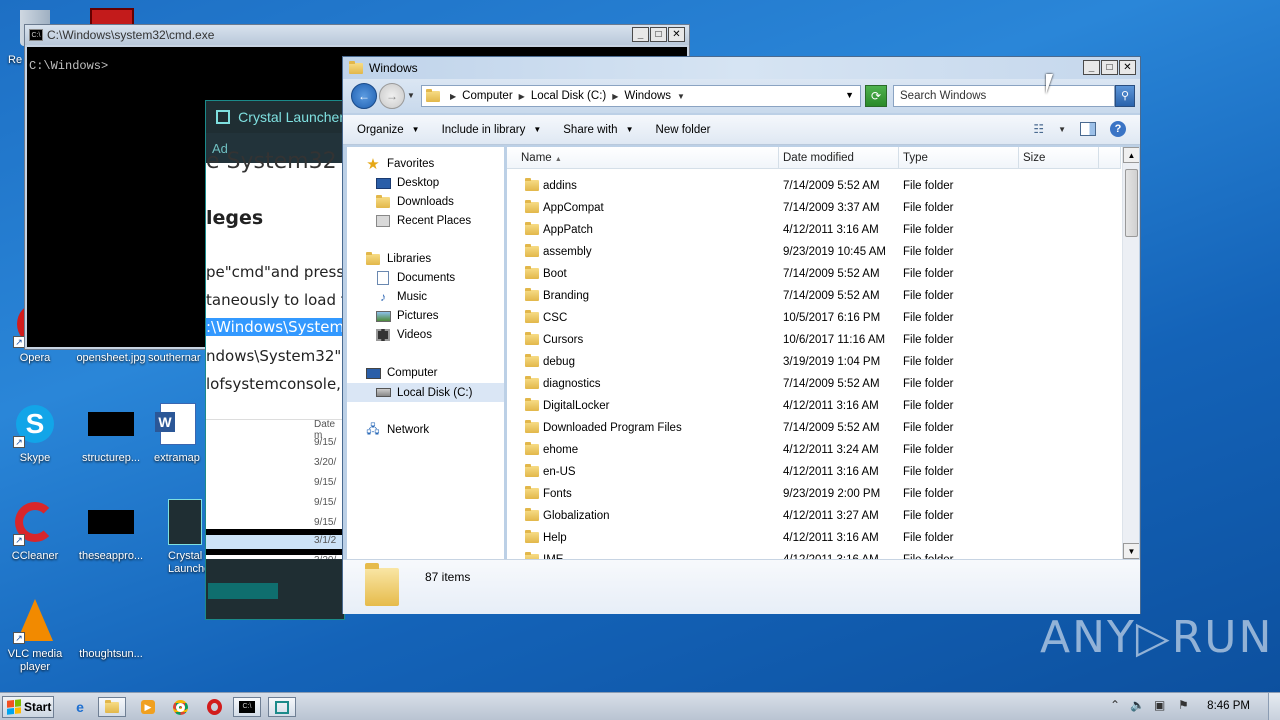 The width and height of the screenshot is (1280, 720). Describe the element at coordinates (414, 201) in the screenshot. I see `nav-downloads: Downloads` at that location.